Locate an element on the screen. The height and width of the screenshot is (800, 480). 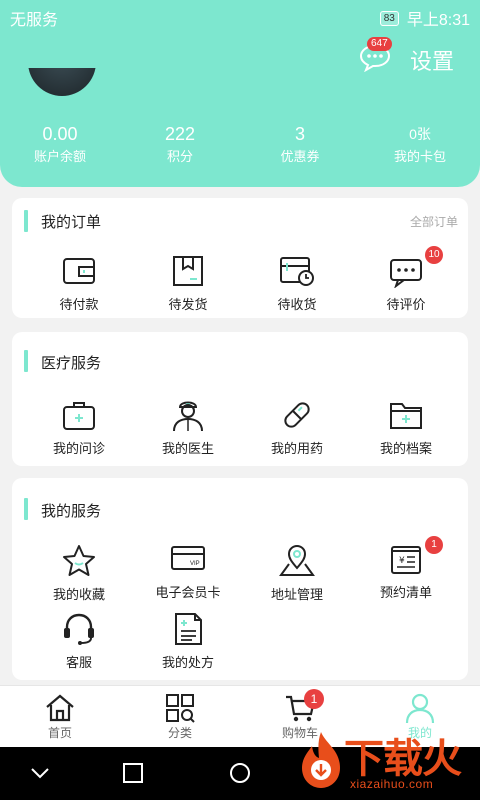
order-pending-payment: 待付款 is located at coordinates (79, 283).